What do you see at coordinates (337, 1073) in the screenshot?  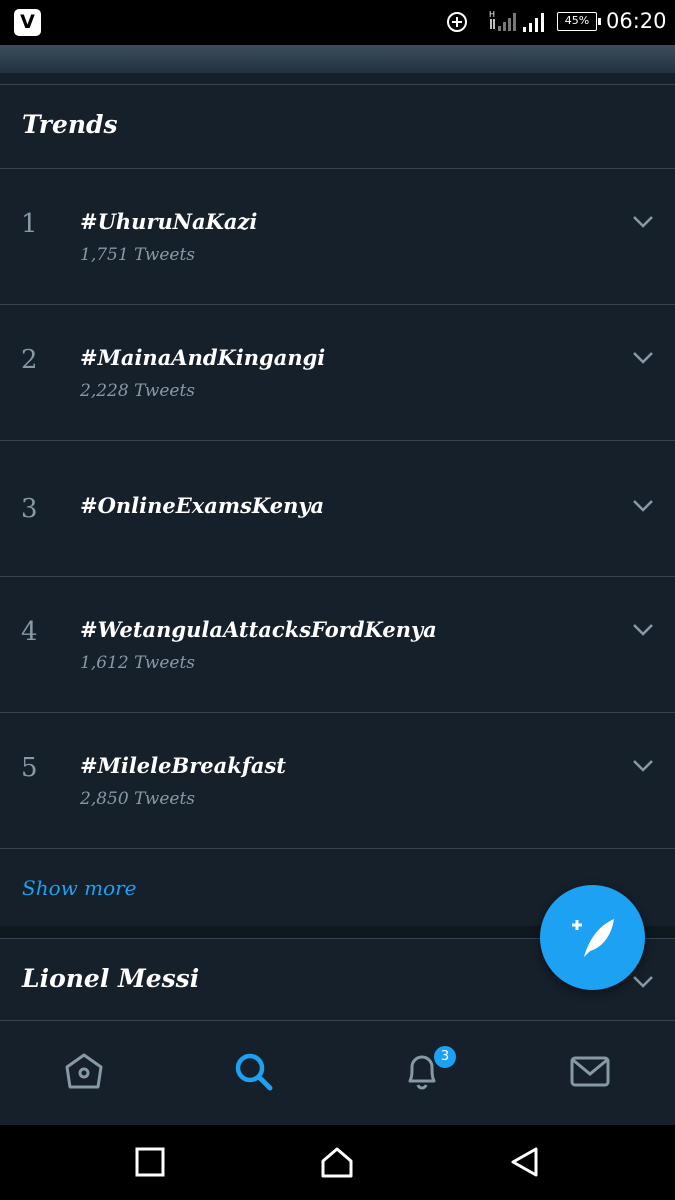 I see `bottom-tab-bar` at bounding box center [337, 1073].